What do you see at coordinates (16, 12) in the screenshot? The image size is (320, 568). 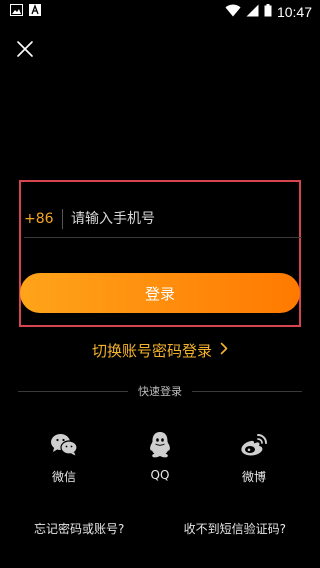 I see `image-icon` at bounding box center [16, 12].